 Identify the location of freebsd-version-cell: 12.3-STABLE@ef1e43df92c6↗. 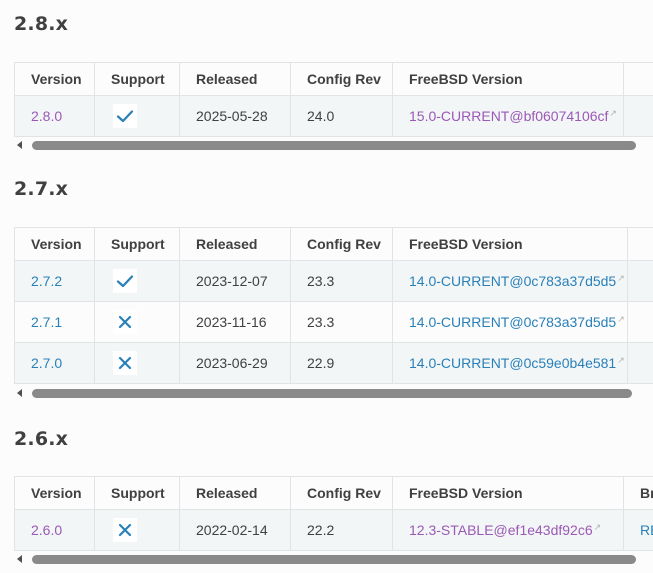
(508, 530).